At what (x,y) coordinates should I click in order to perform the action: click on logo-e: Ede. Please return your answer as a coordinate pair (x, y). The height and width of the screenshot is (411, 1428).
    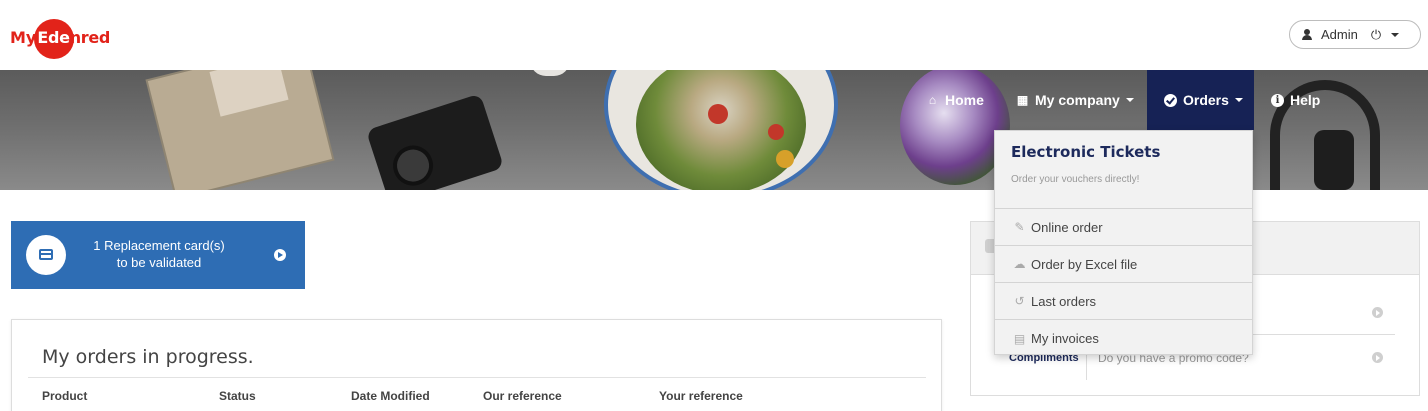
    Looking at the image, I should click on (53, 37).